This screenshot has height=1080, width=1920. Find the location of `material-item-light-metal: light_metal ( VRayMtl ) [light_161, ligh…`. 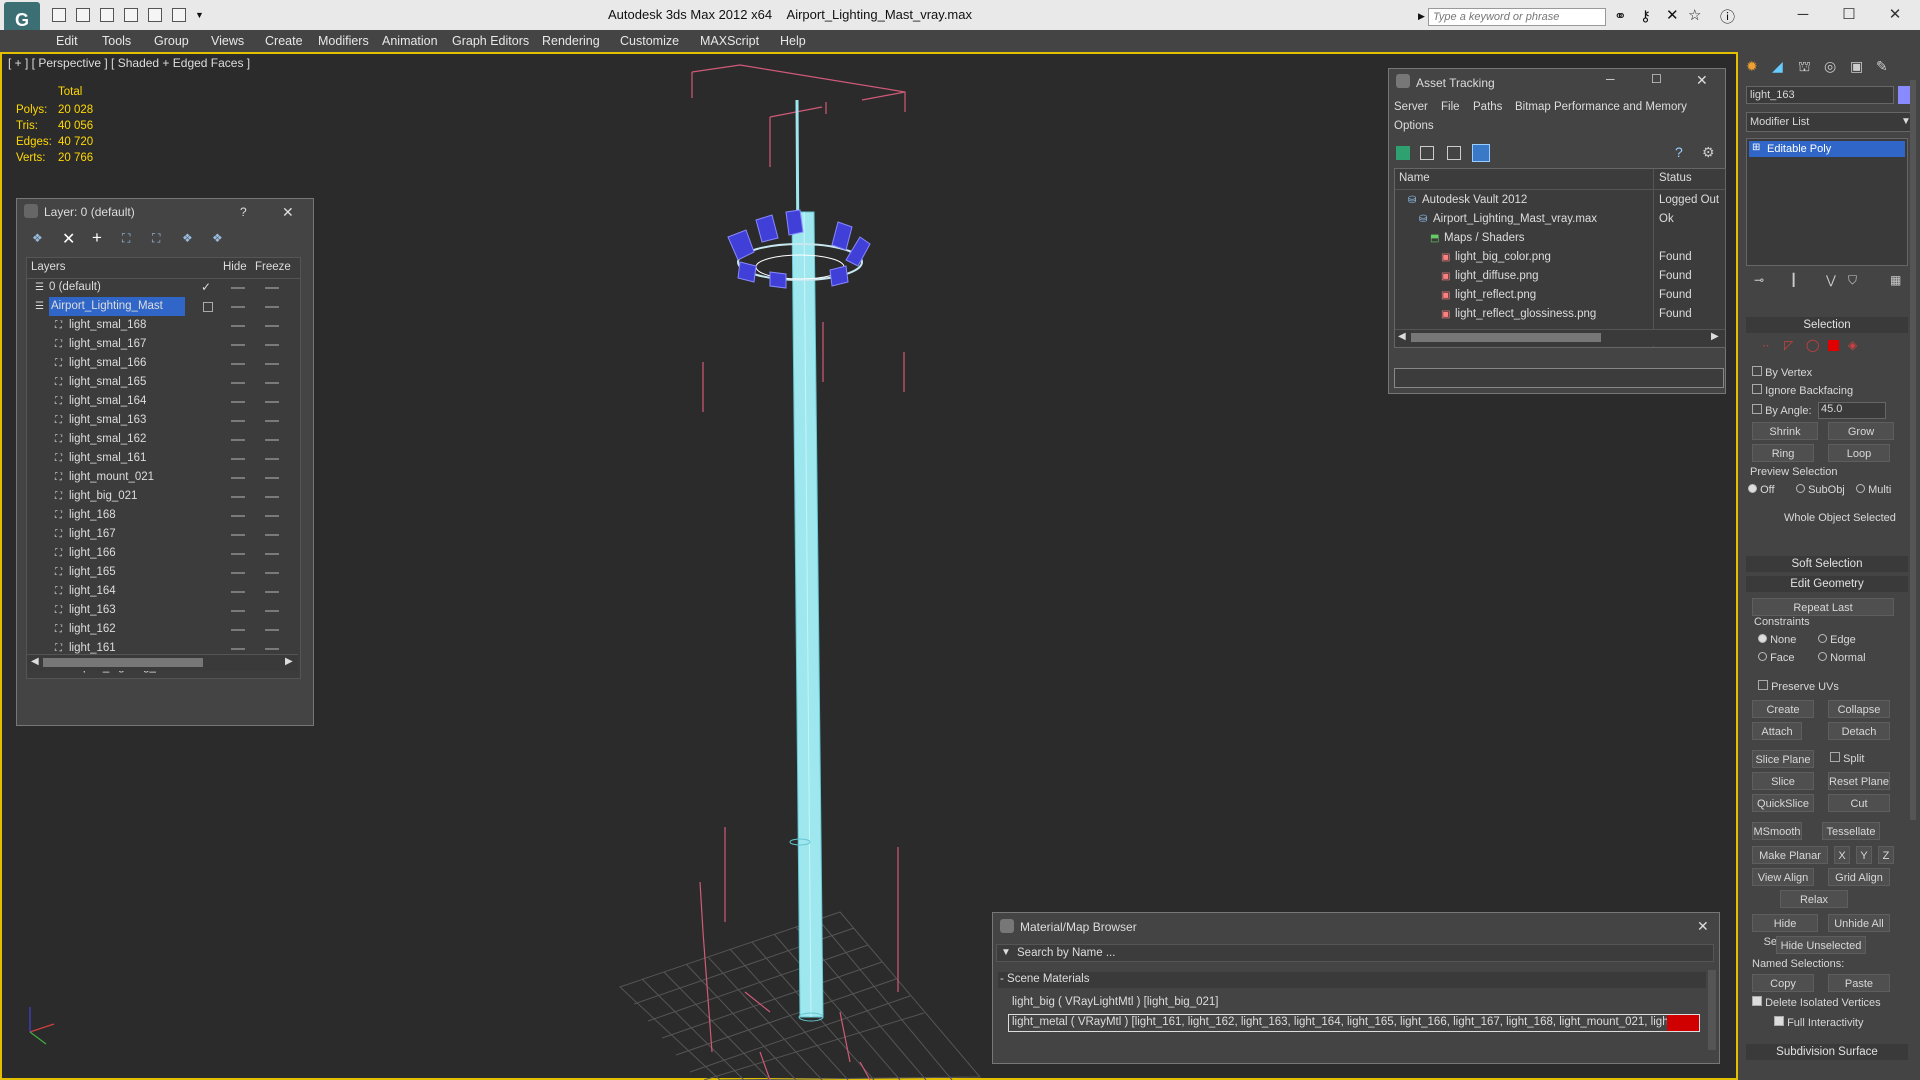

material-item-light-metal: light_metal ( VRayMtl ) [light_161, ligh… is located at coordinates (1354, 1023).